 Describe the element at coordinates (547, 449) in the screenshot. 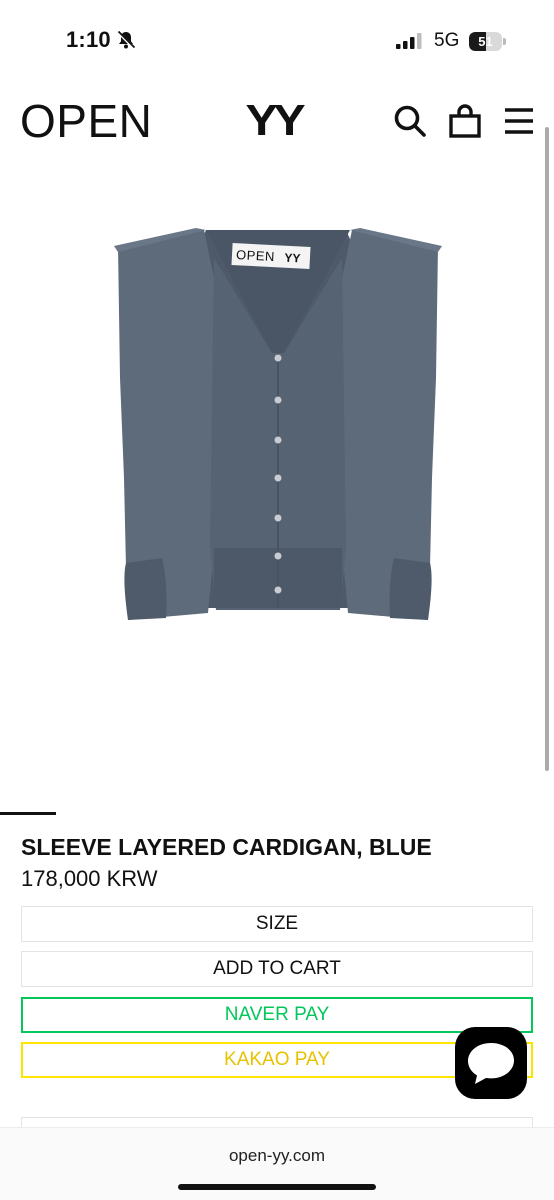

I see `page-scrollbar` at that location.